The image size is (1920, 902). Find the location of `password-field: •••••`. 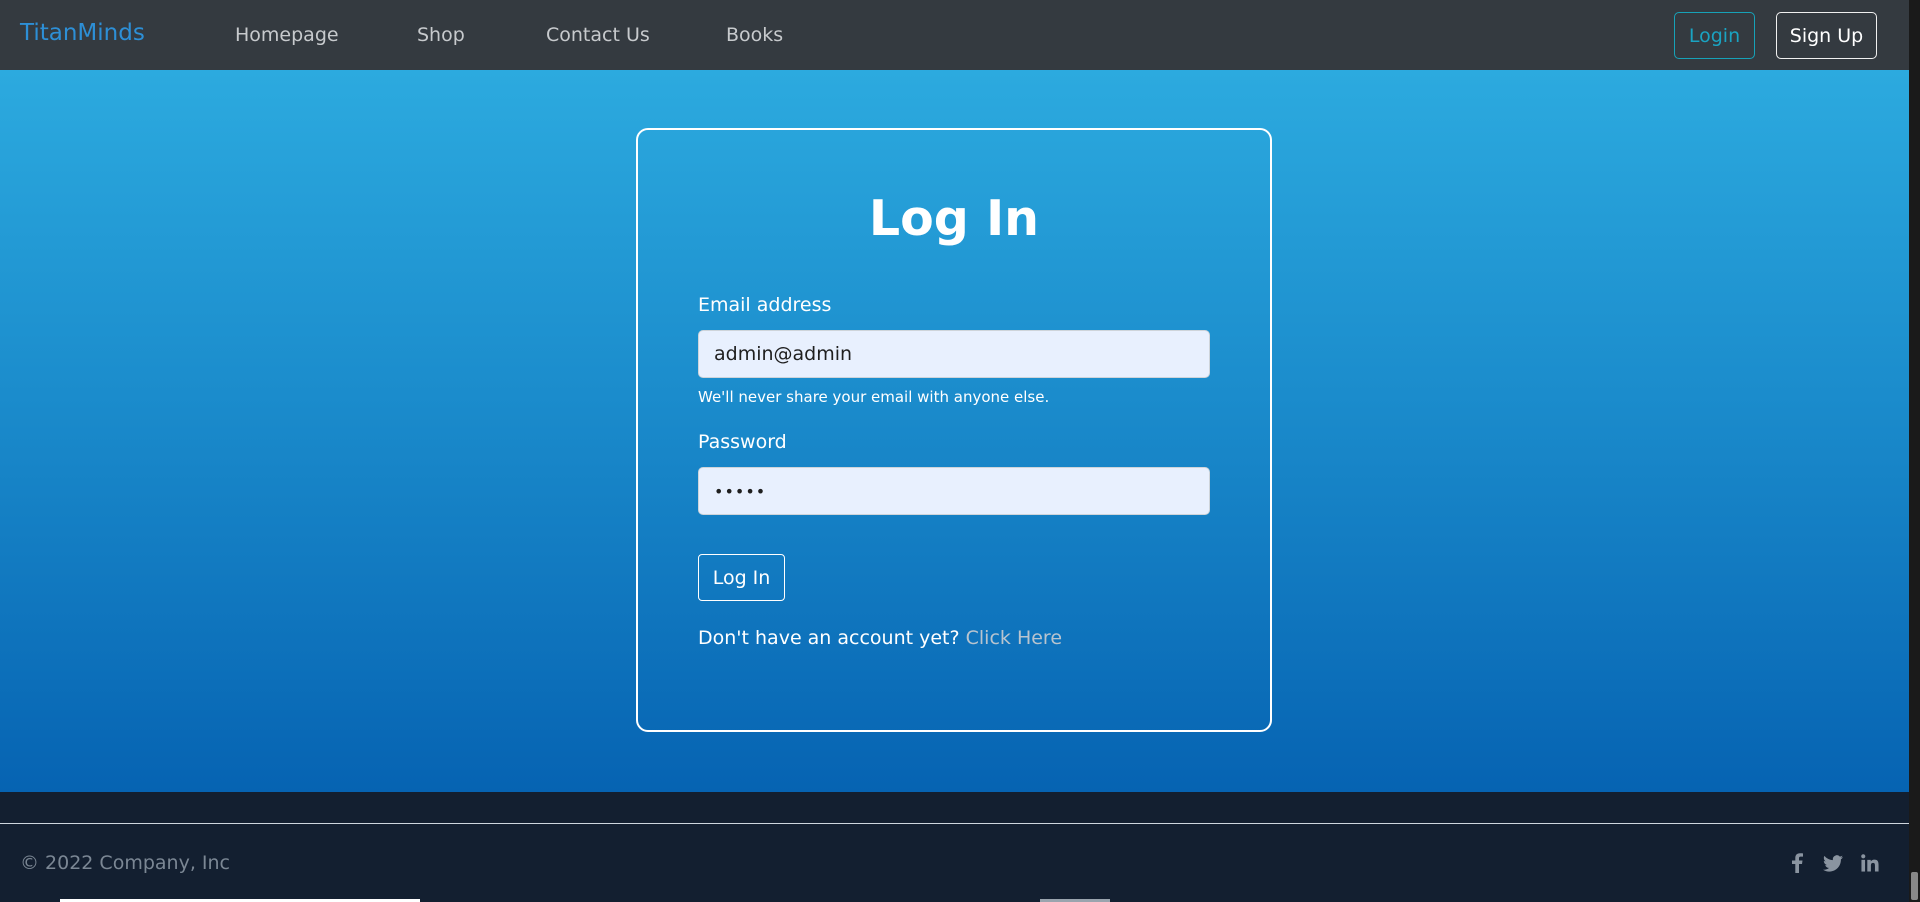

password-field: ••••• is located at coordinates (954, 491).